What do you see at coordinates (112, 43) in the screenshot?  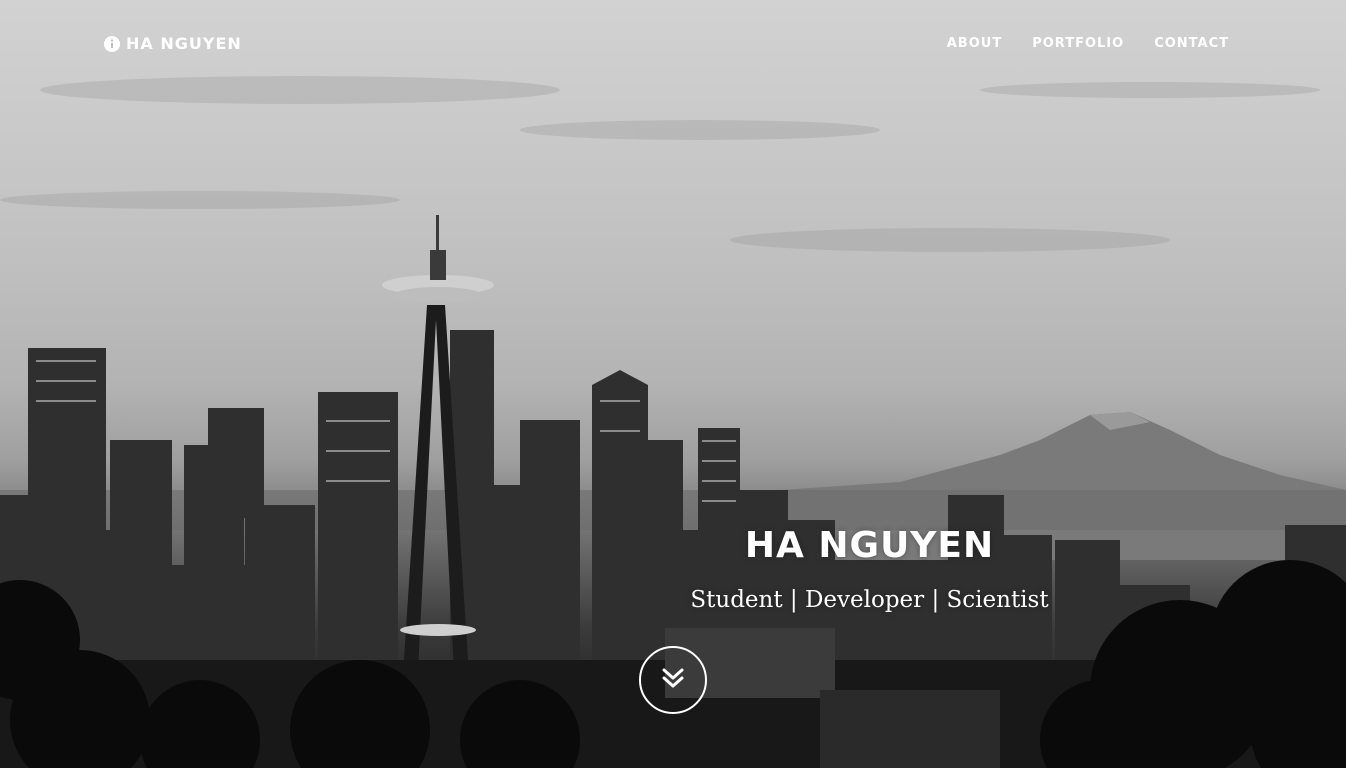 I see `info-circle-icon` at bounding box center [112, 43].